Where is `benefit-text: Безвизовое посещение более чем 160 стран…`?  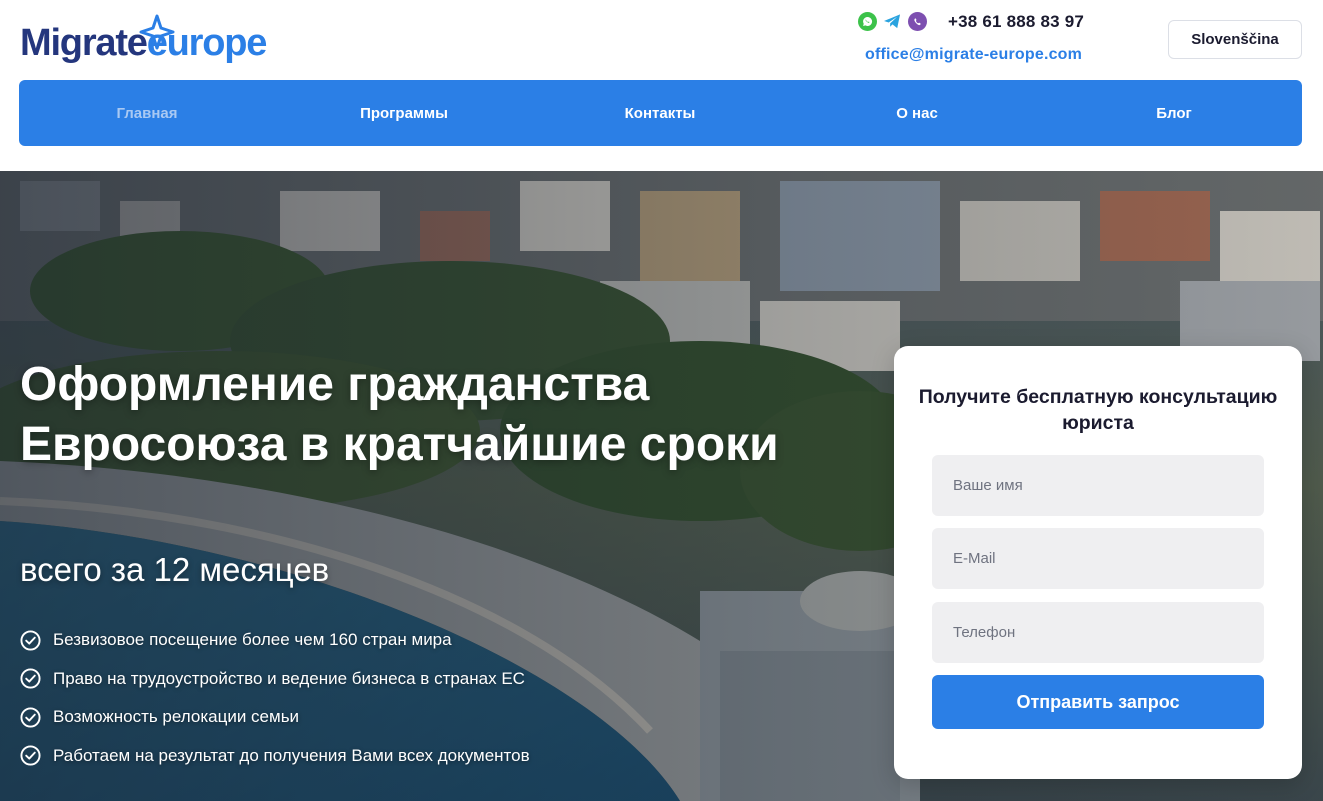
benefit-text: Безвизовое посещение более чем 160 стран… is located at coordinates (252, 640).